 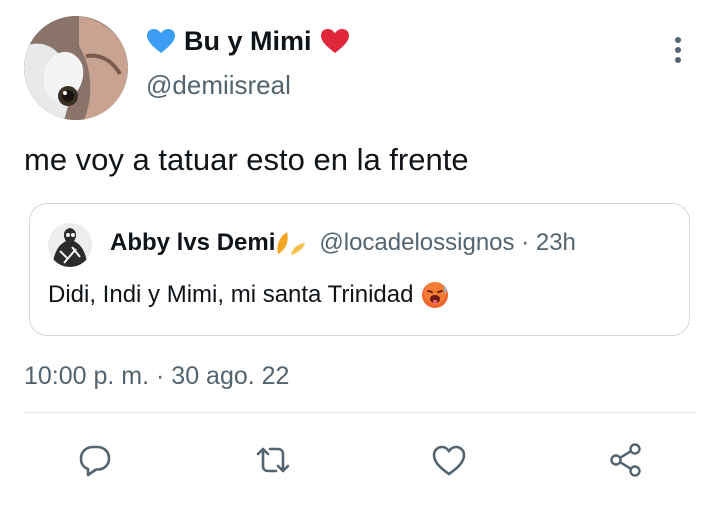 I want to click on reply-icon, so click(x=95, y=461).